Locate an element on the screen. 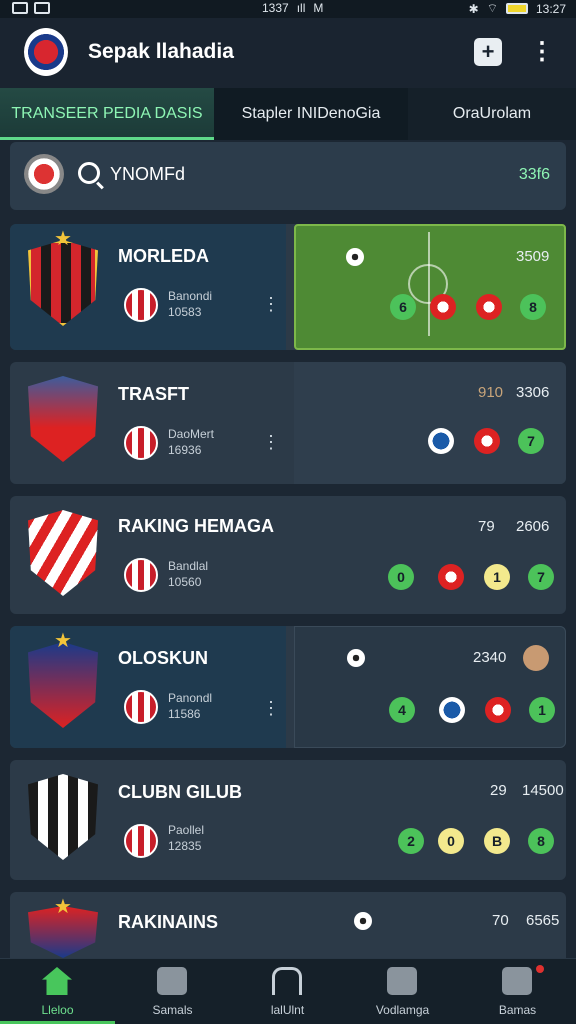  stat-chip: 0 is located at coordinates (451, 841).